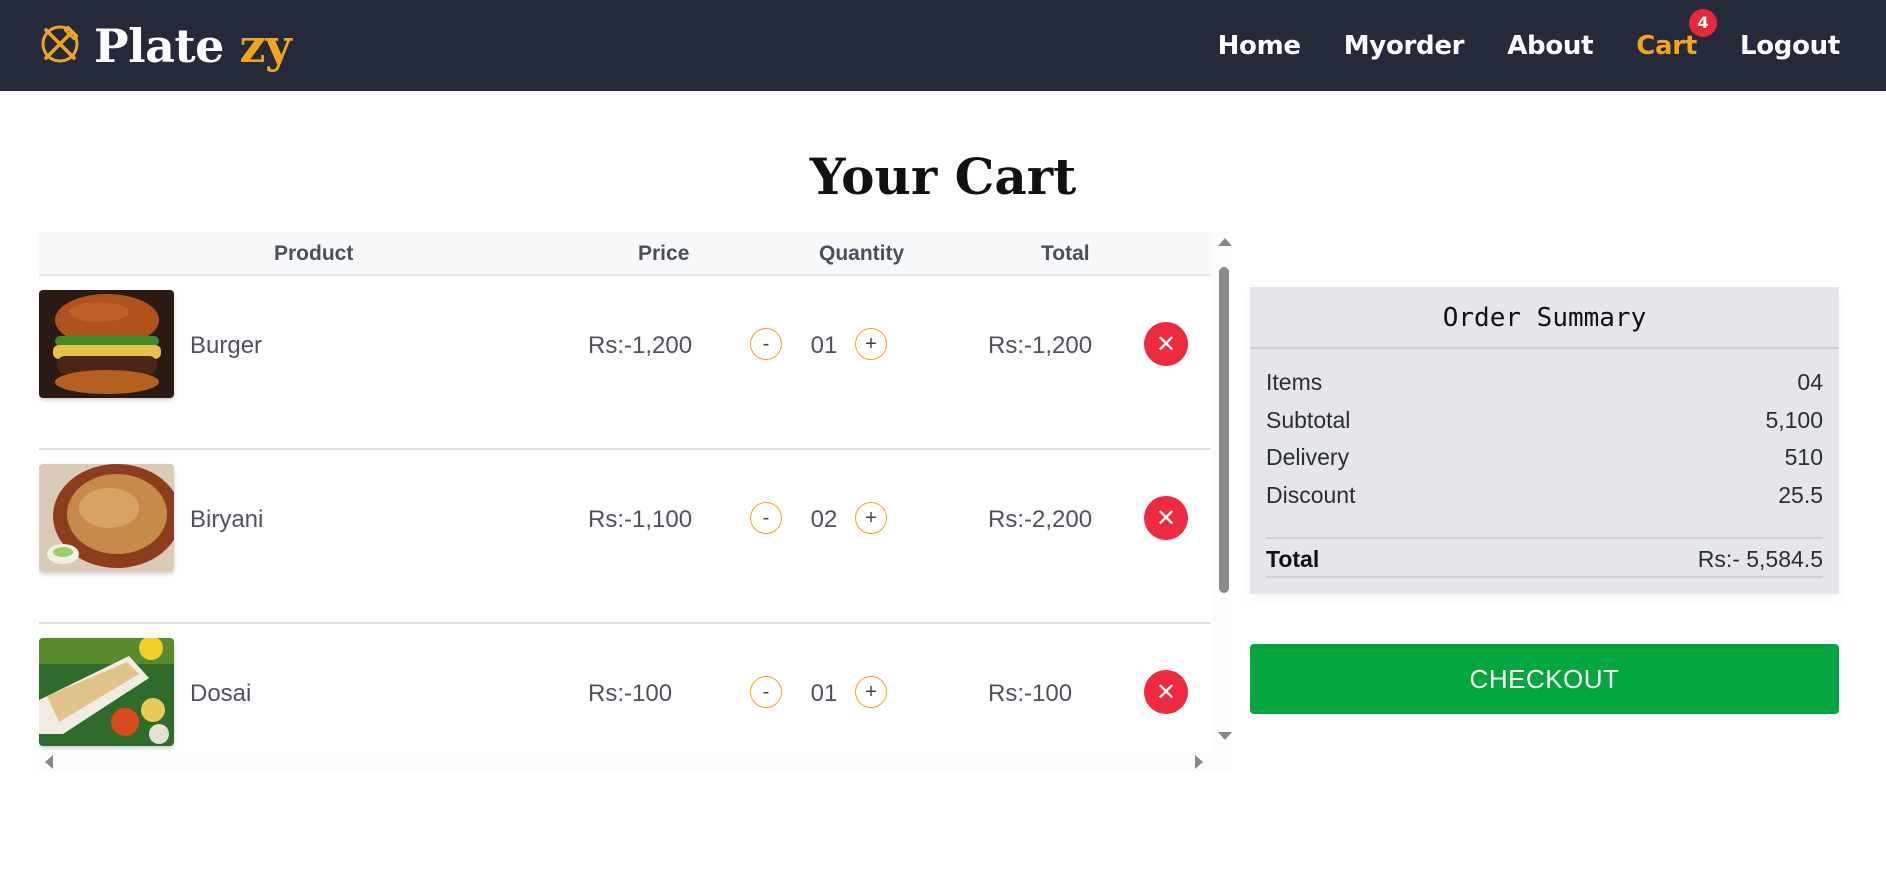  I want to click on quantity-value: 02, so click(824, 519).